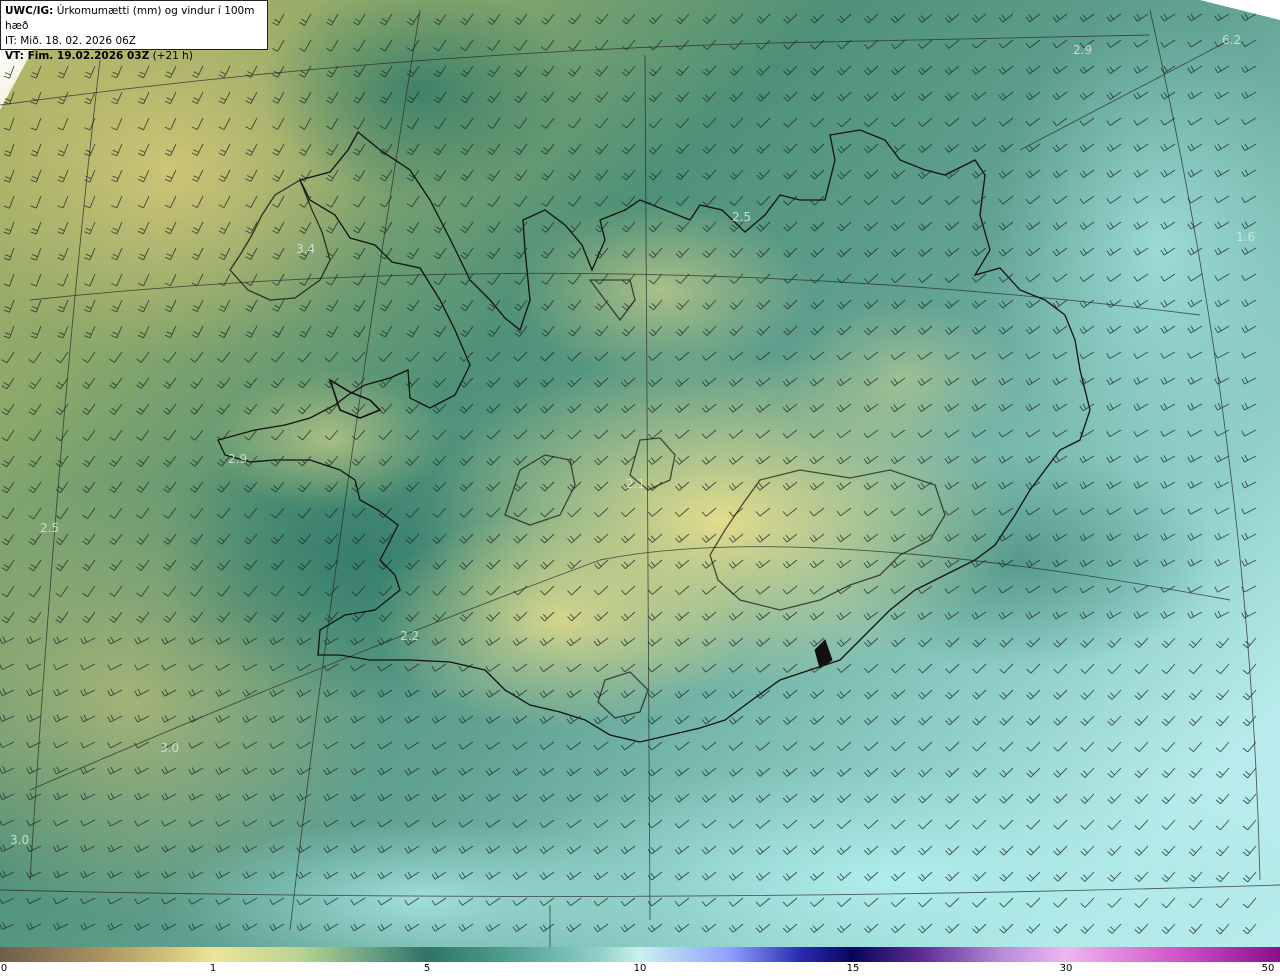 The width and height of the screenshot is (1280, 978). I want to click on legend-tick: 50, so click(1268, 968).